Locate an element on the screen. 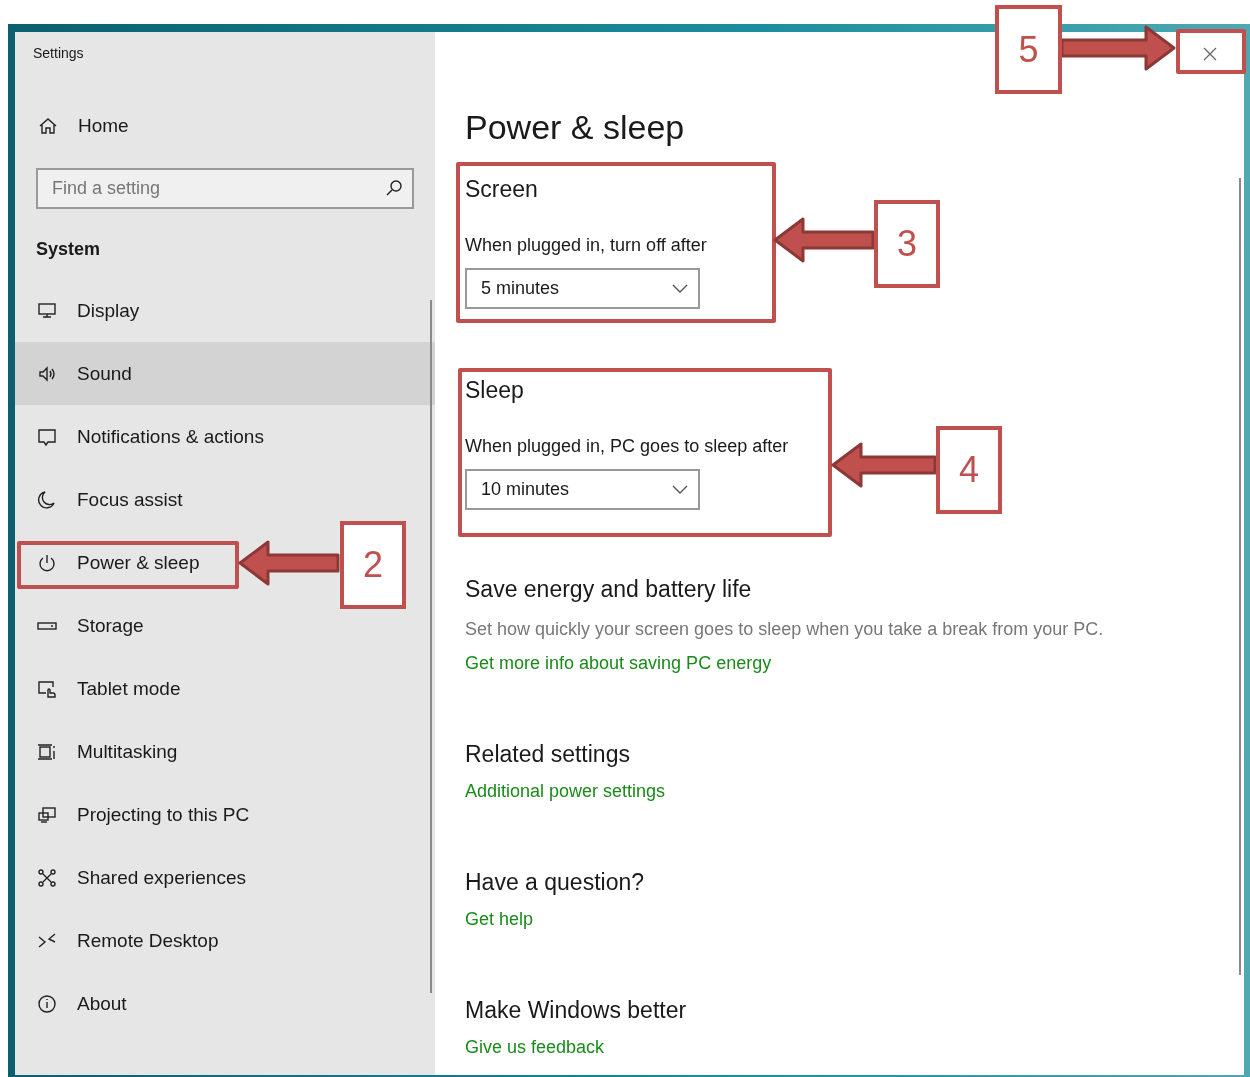 The image size is (1250, 1077). nav-item: Shared experiences is located at coordinates (136, 877).